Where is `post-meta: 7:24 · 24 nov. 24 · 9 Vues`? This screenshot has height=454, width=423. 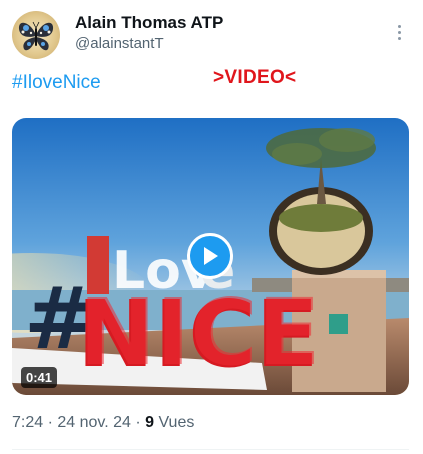 post-meta: 7:24 · 24 nov. 24 · 9 Vues is located at coordinates (103, 423).